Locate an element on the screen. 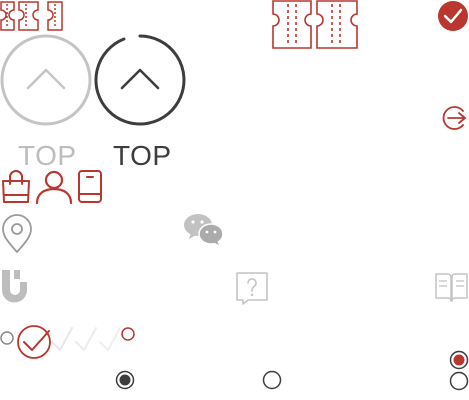 This screenshot has width=469, height=400. location-pin-icon is located at coordinates (17, 234).